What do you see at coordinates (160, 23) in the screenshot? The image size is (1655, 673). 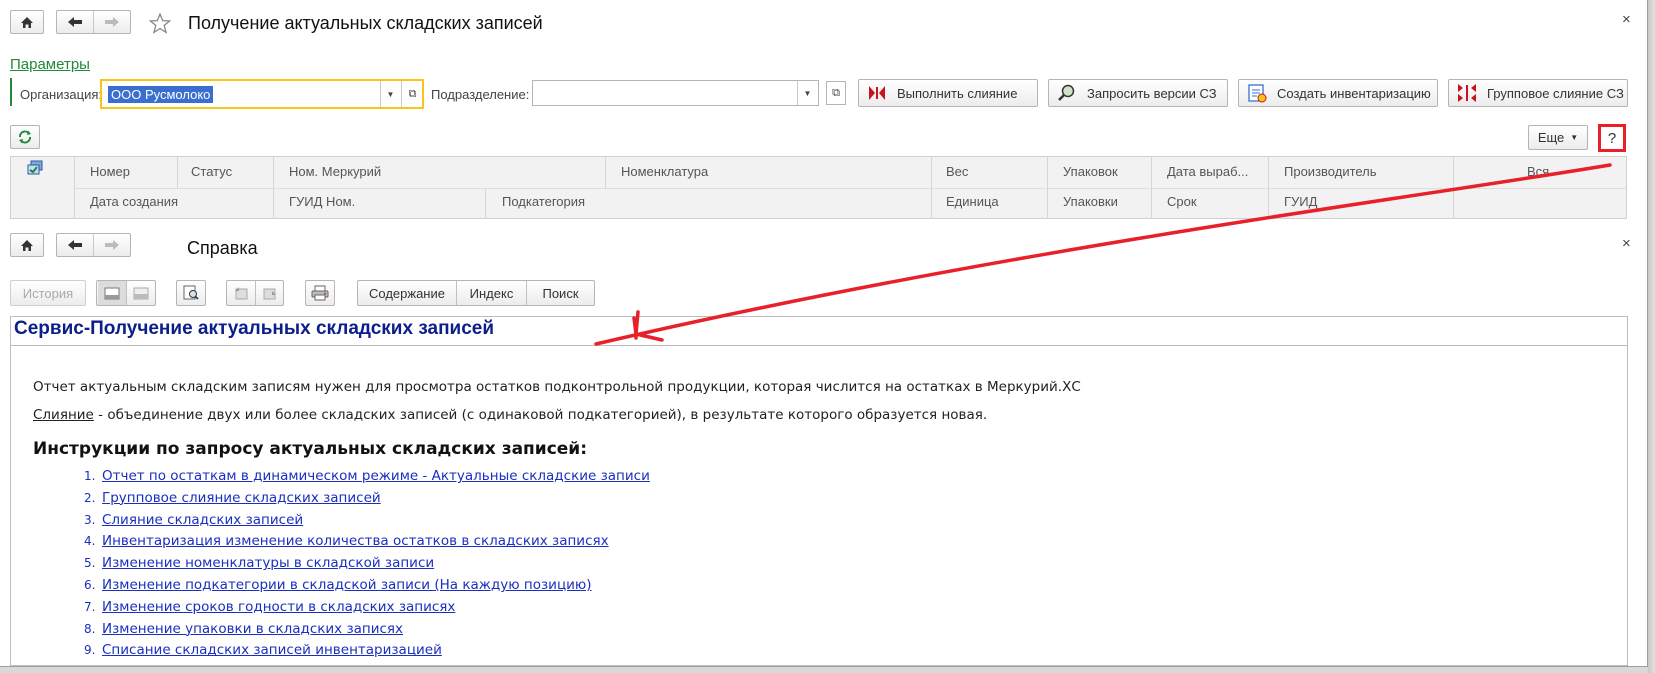 I see `star-icon` at bounding box center [160, 23].